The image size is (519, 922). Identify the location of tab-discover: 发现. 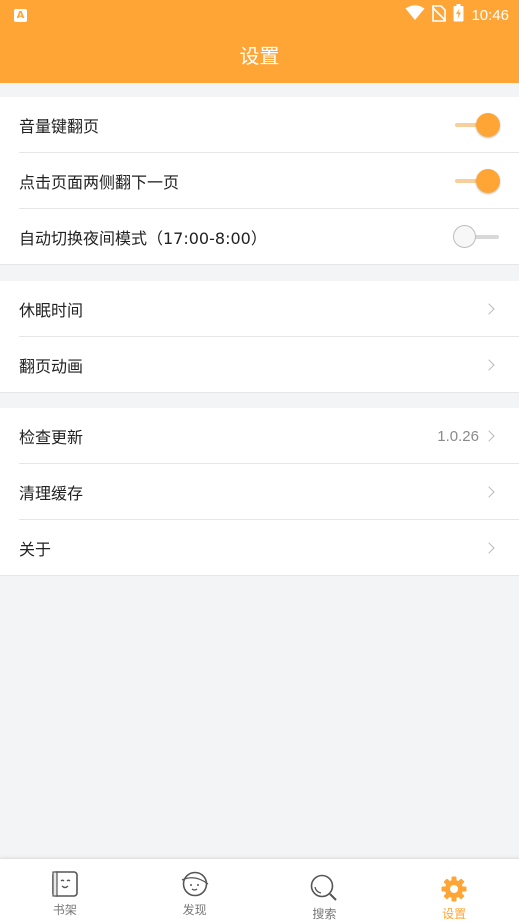
(195, 890).